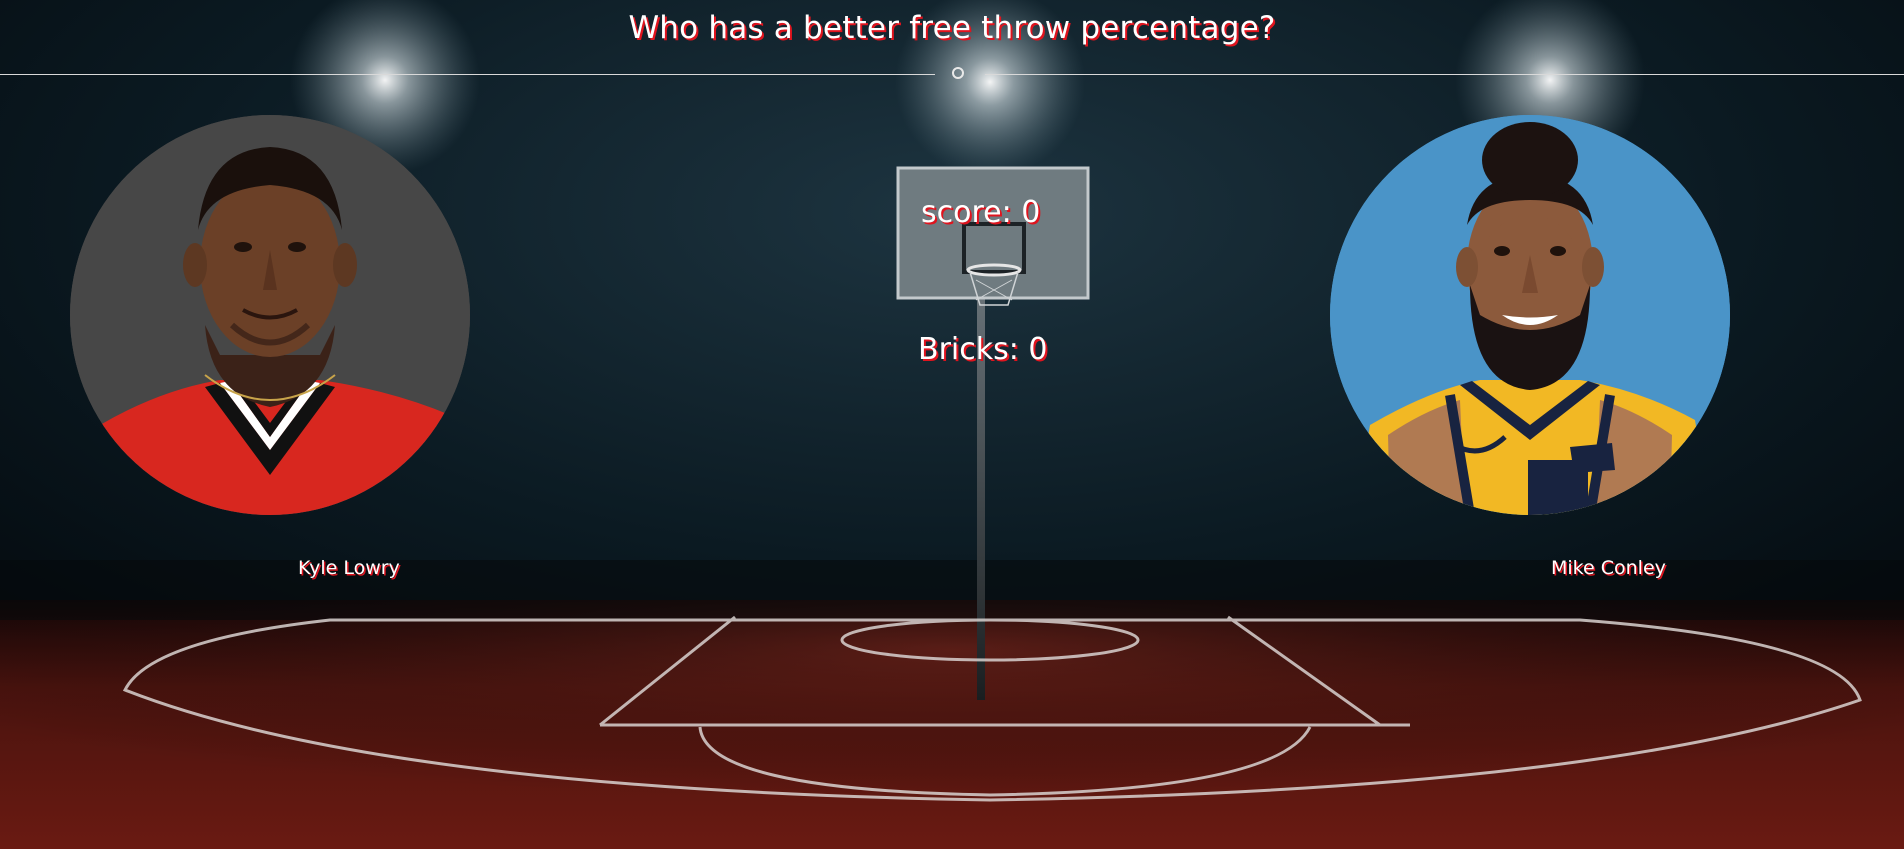 The image size is (1904, 849). I want to click on question-title: Who has a better free throw percentage?, so click(952, 28).